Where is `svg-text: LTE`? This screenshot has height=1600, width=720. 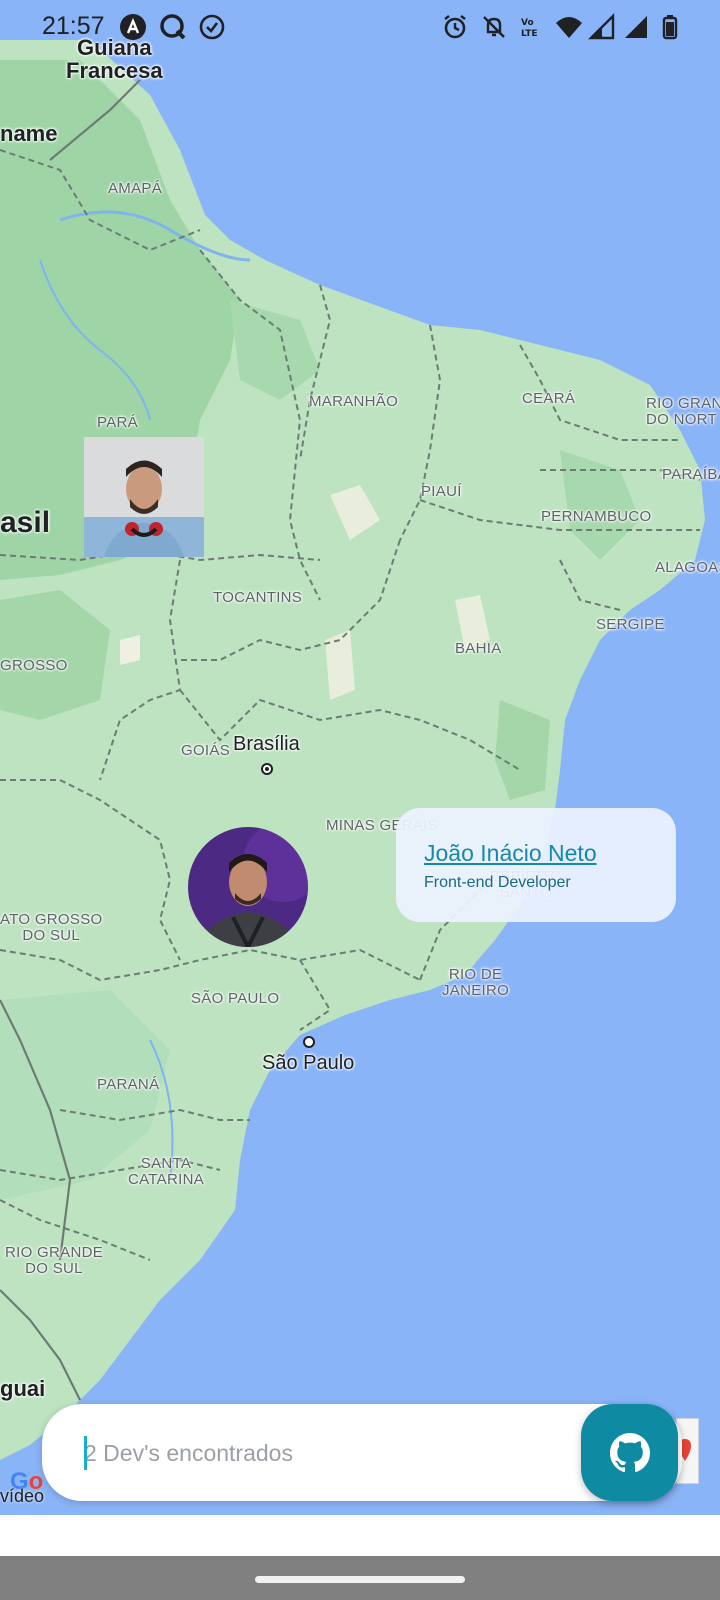 svg-text: LTE is located at coordinates (529, 34).